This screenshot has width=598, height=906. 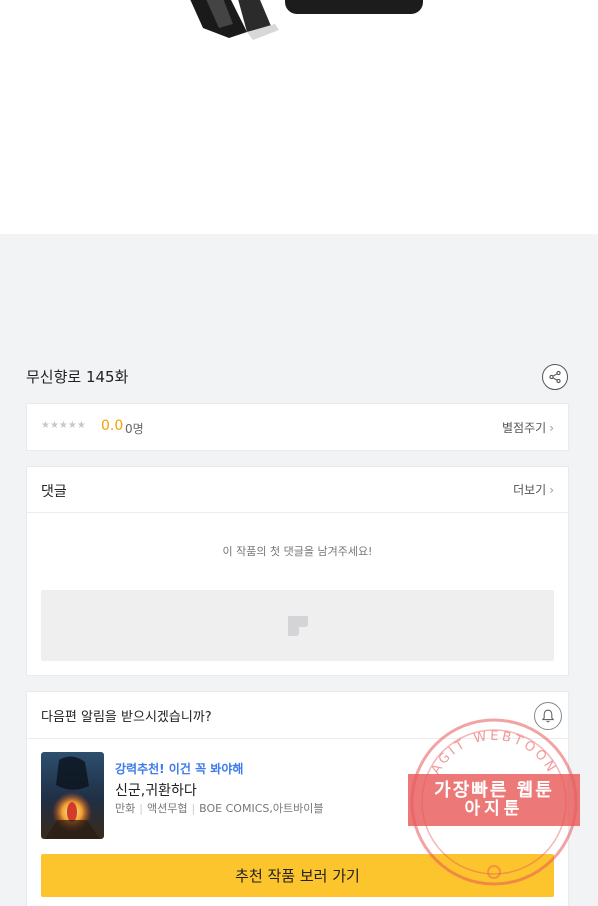 What do you see at coordinates (156, 790) in the screenshot?
I see `recommended-work-title: 신군,귀환하다` at bounding box center [156, 790].